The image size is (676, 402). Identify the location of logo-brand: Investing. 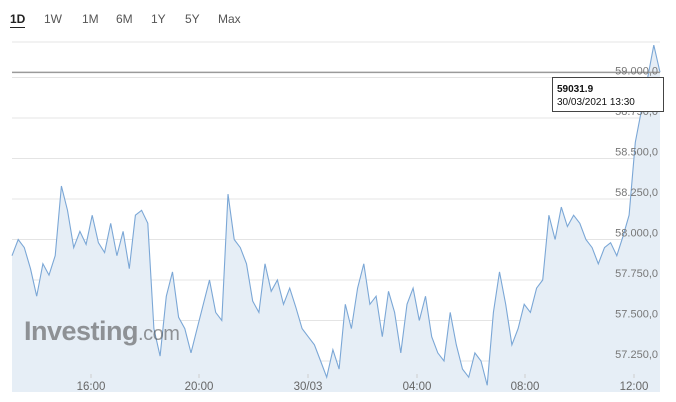
(81, 331).